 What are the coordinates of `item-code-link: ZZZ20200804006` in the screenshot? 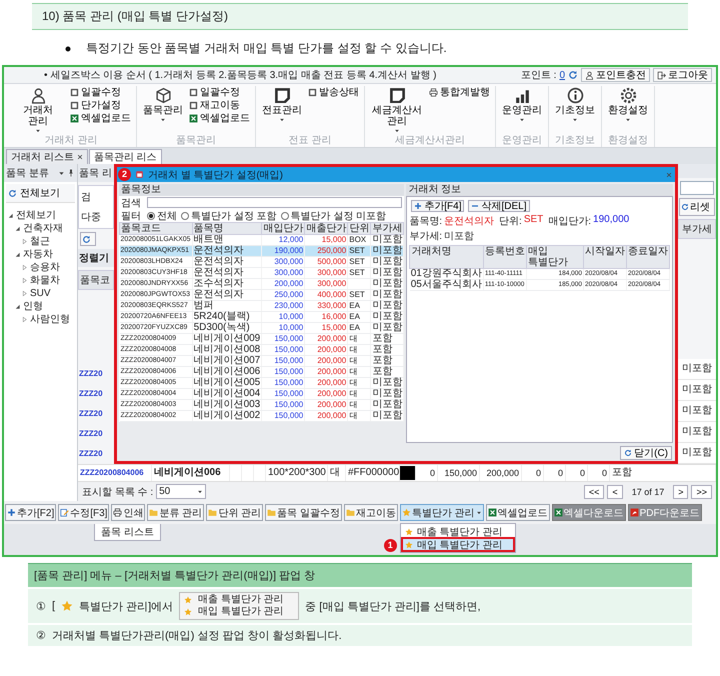 It's located at (115, 473).